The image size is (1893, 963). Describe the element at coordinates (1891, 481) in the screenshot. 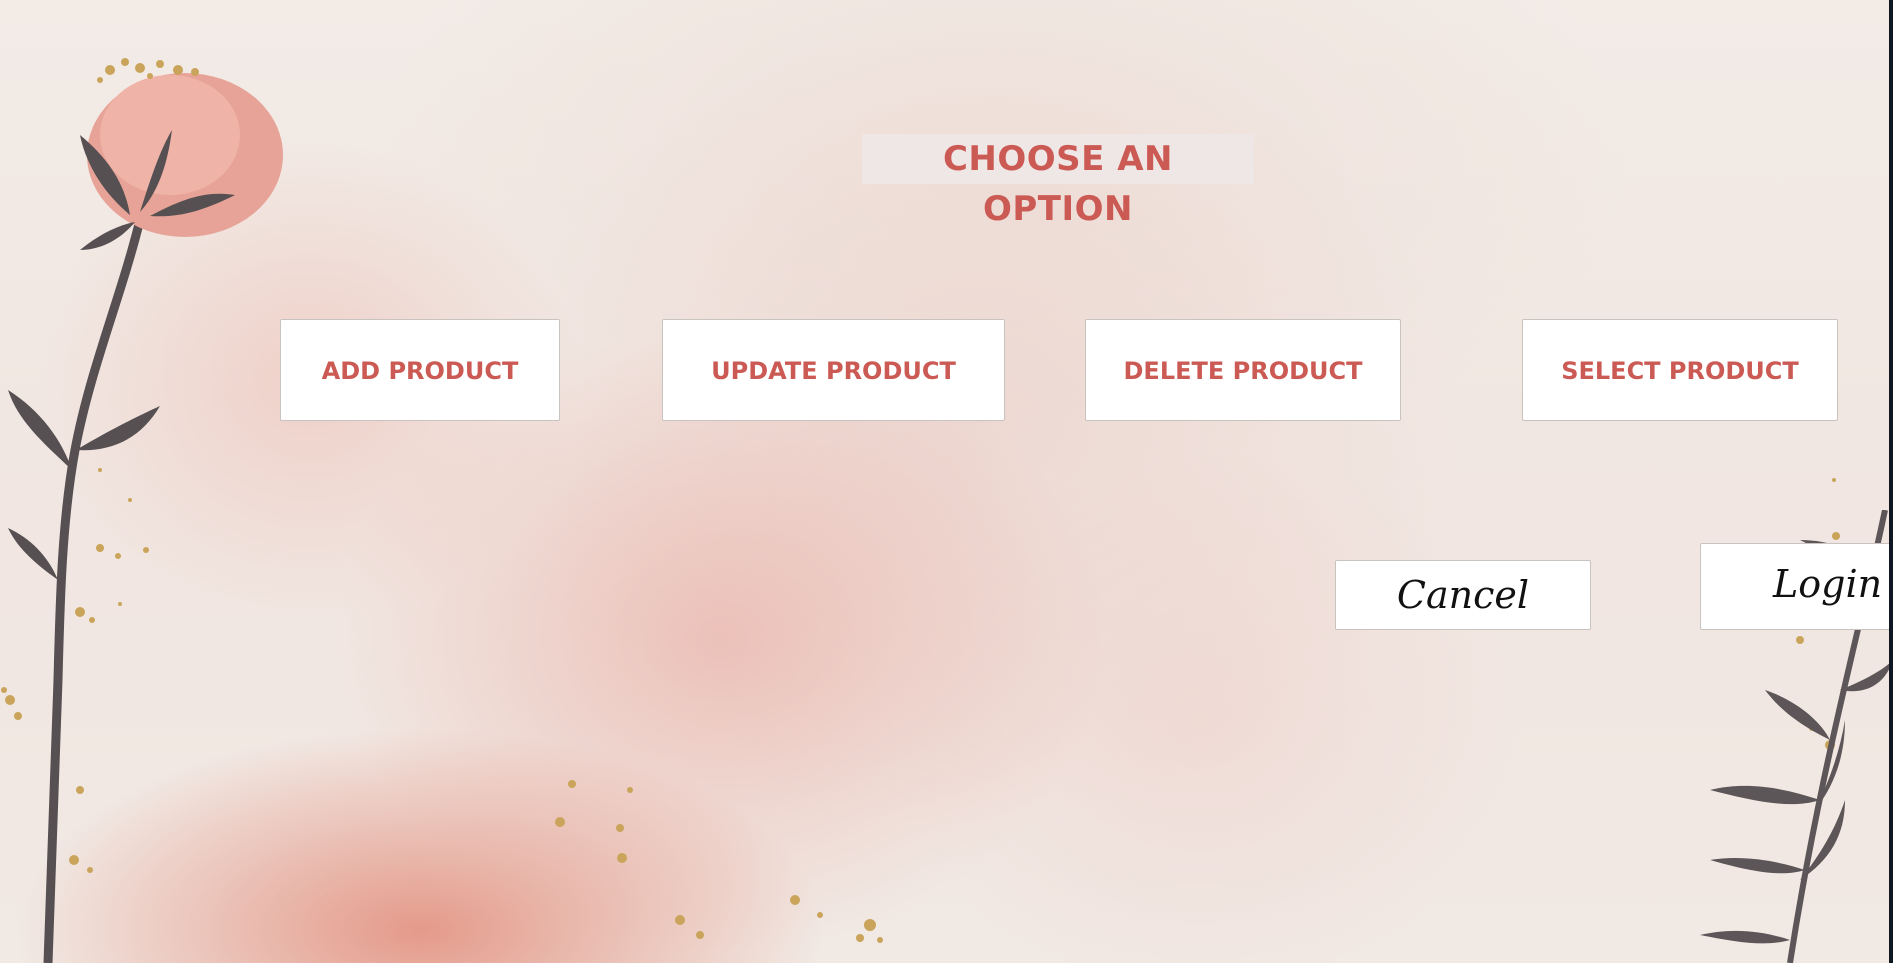

I see `window-edge-divider` at that location.